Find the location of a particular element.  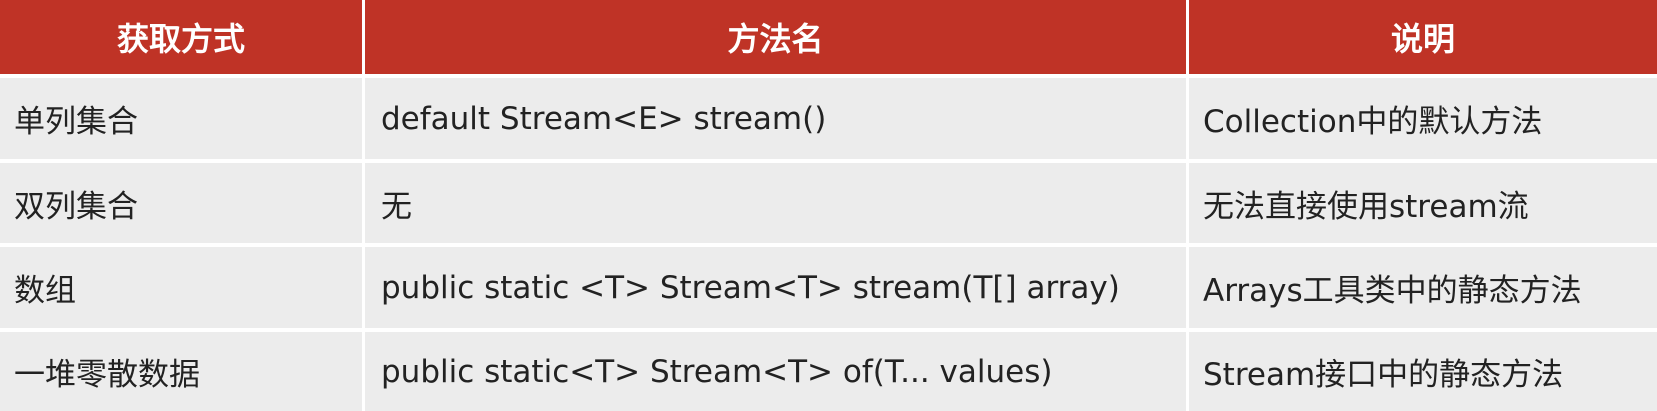

table-cell-description: Stream接口中的静态方法 is located at coordinates (1423, 371).